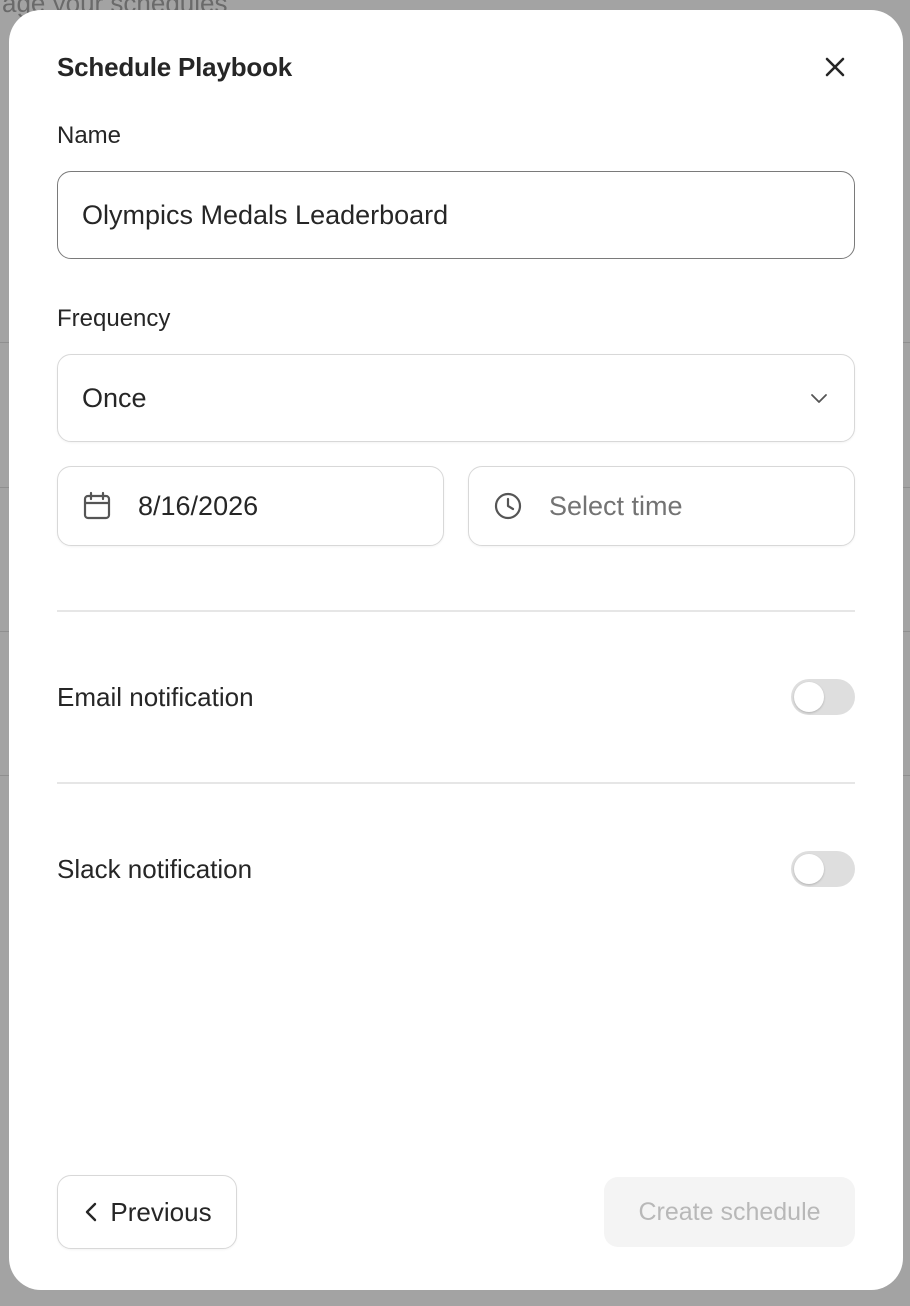 The image size is (910, 1306). Describe the element at coordinates (508, 506) in the screenshot. I see `clock-icon` at that location.